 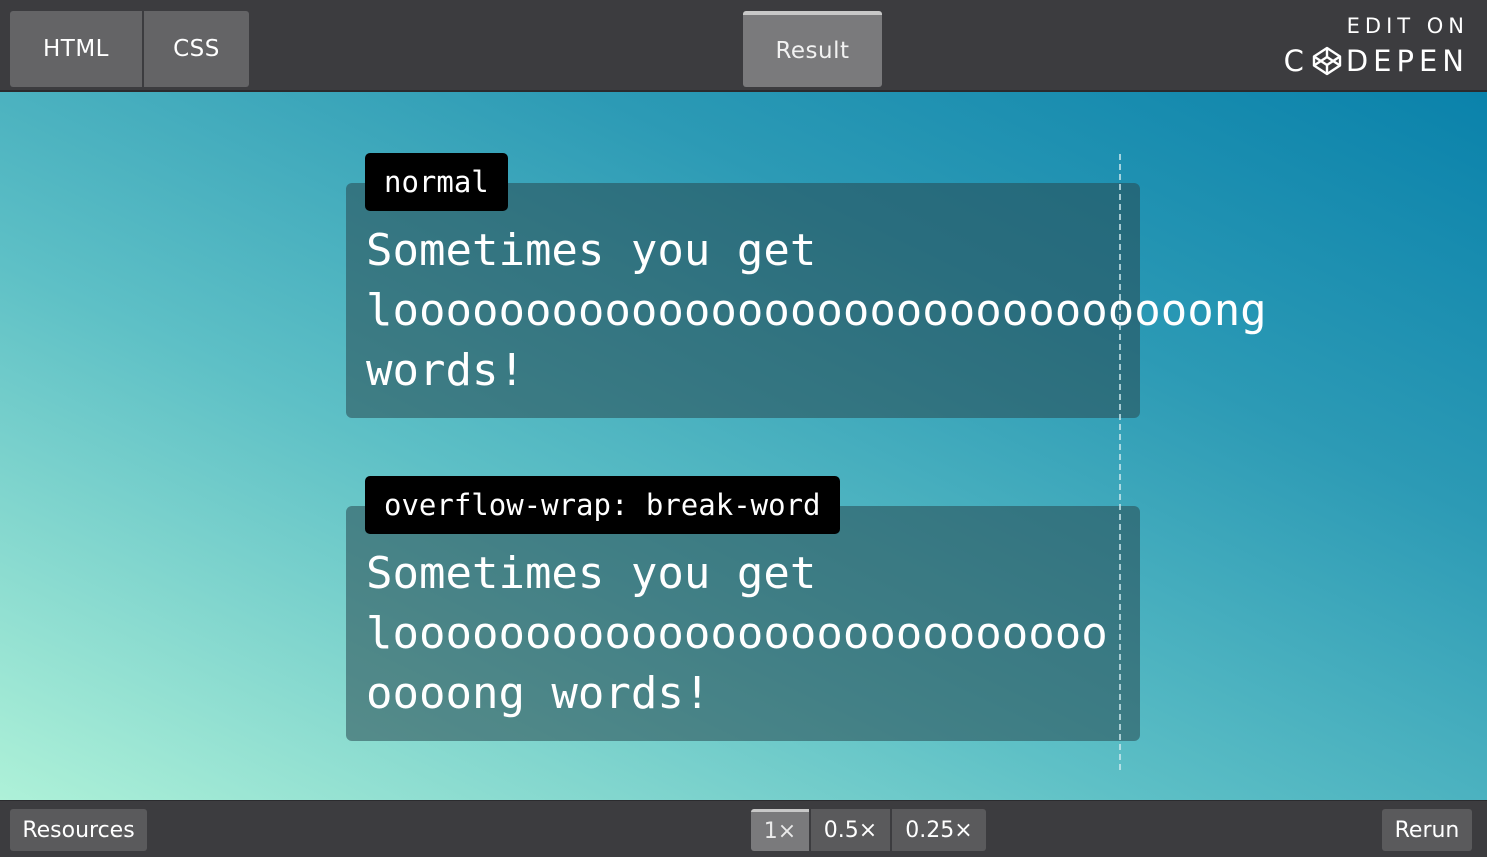 I want to click on tab-html: HTML, so click(x=76, y=49).